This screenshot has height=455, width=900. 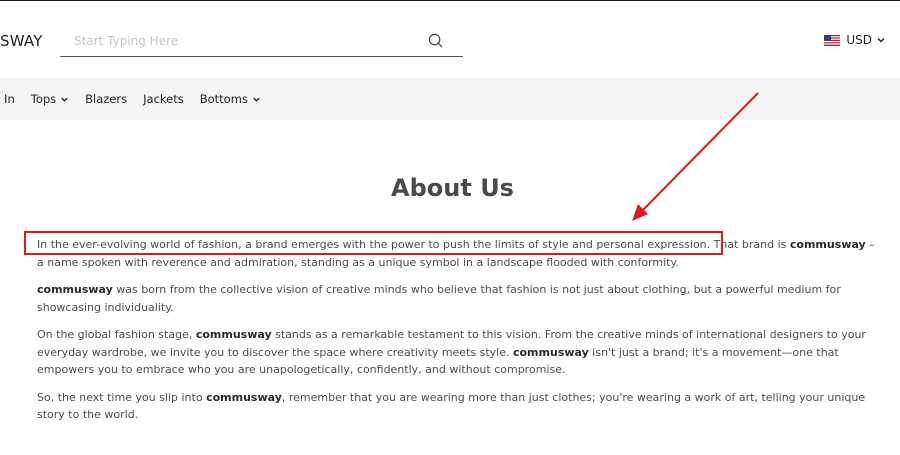 I want to click on annotation-highlight-box, so click(x=373, y=243).